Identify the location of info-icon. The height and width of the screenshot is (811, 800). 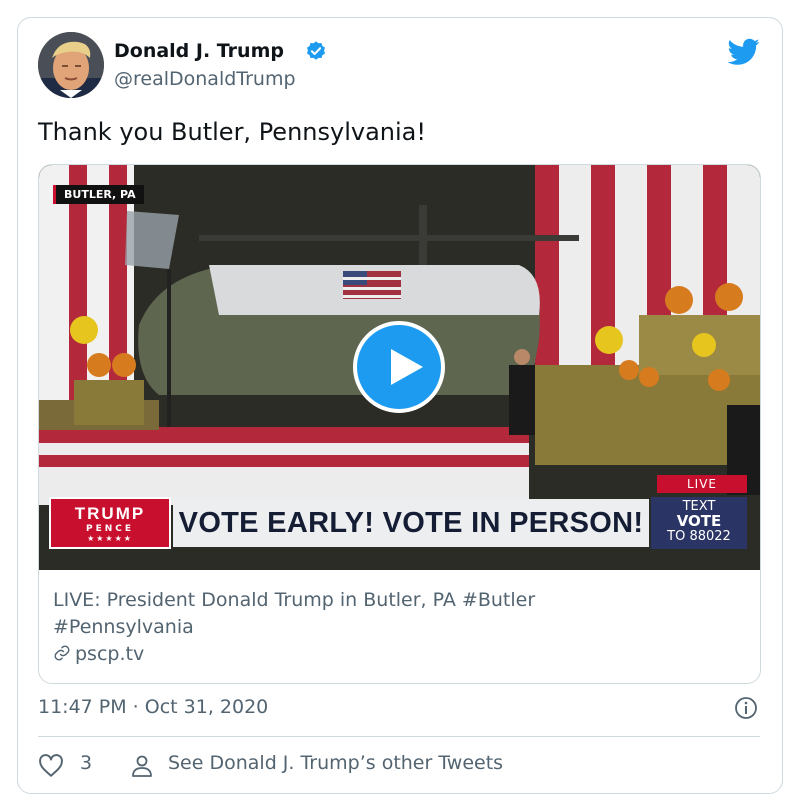
(746, 708).